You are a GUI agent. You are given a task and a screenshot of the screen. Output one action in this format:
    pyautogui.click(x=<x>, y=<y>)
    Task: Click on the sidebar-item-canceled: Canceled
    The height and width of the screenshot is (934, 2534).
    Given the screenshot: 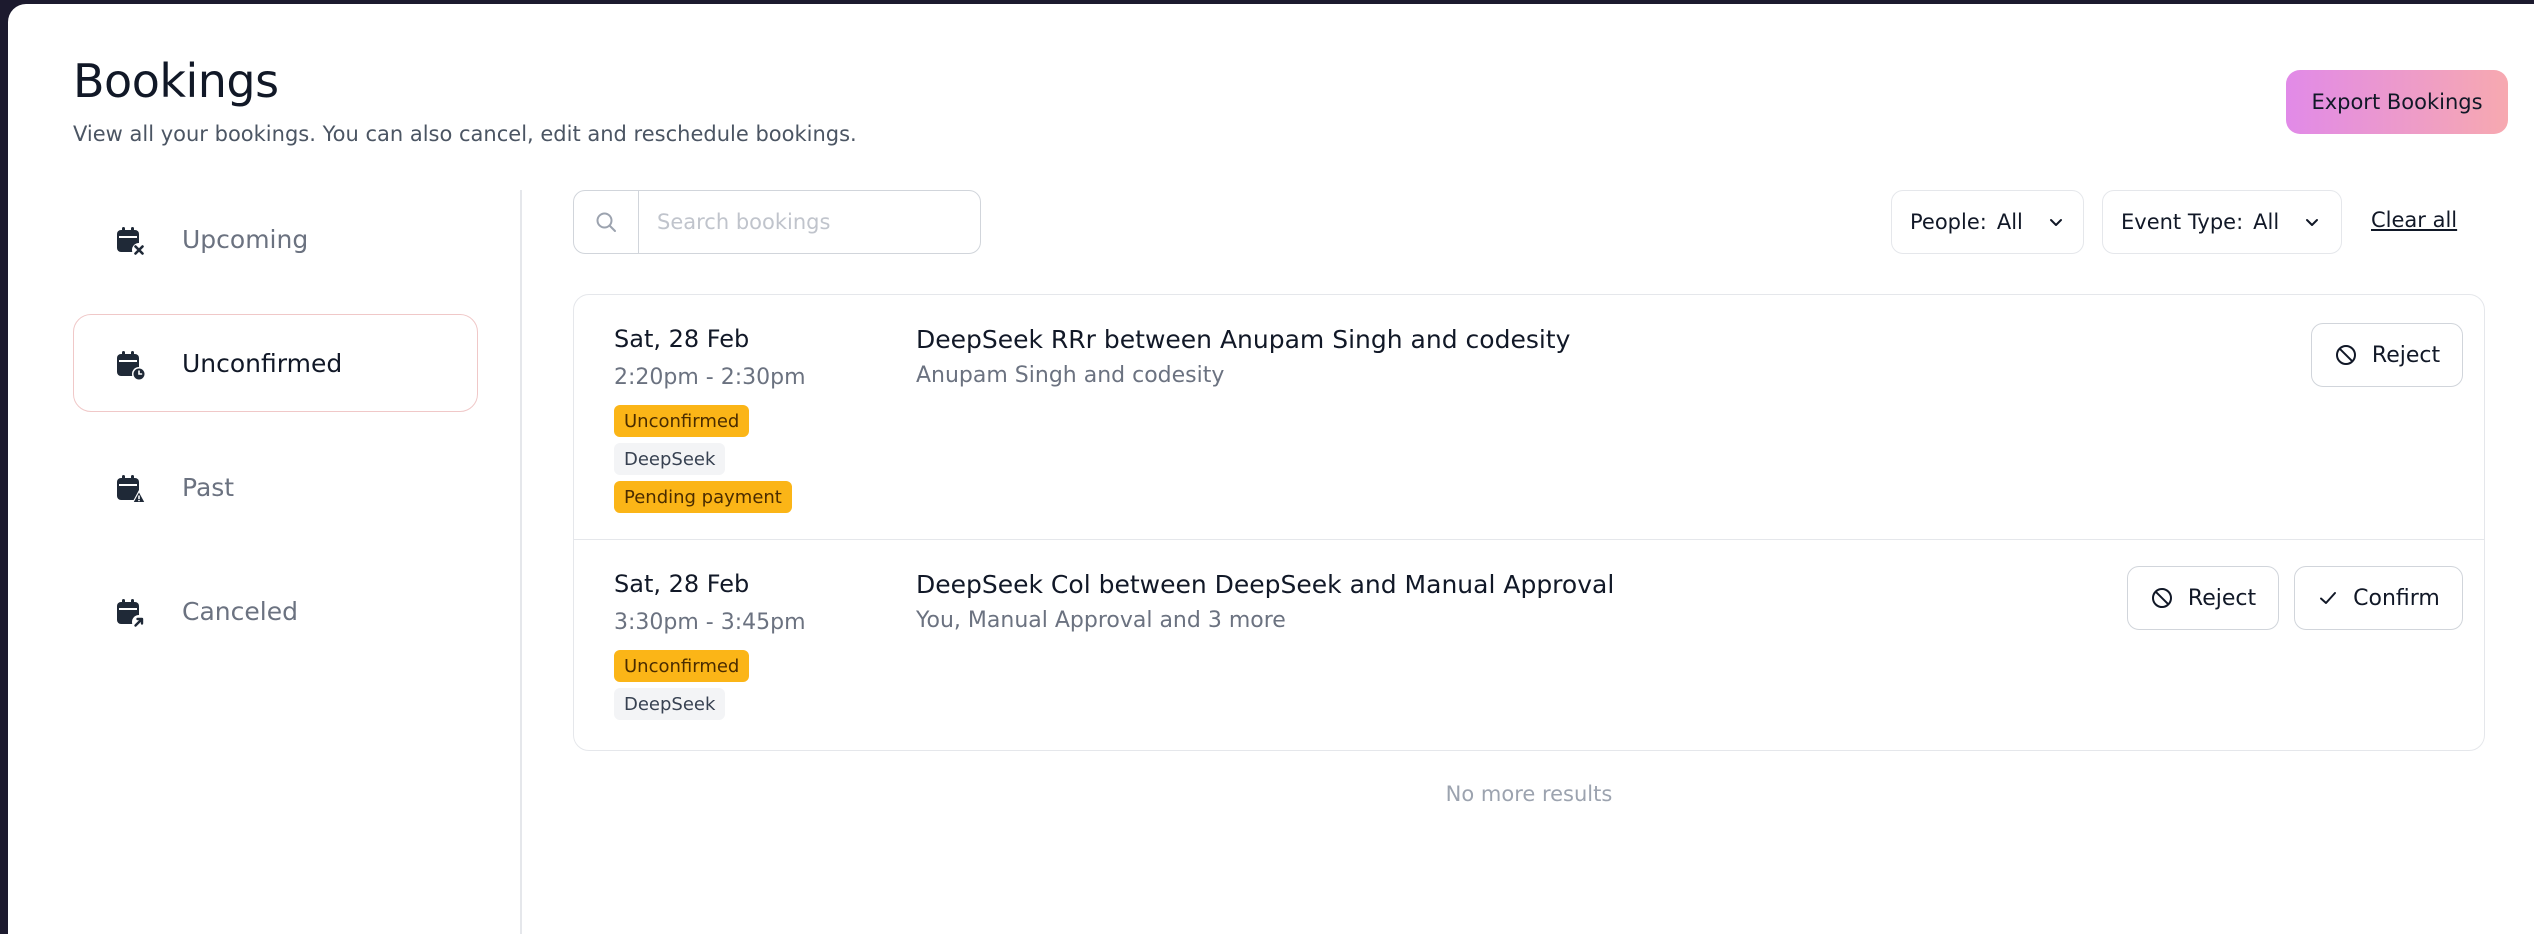 What is the action you would take?
    pyautogui.click(x=275, y=611)
    